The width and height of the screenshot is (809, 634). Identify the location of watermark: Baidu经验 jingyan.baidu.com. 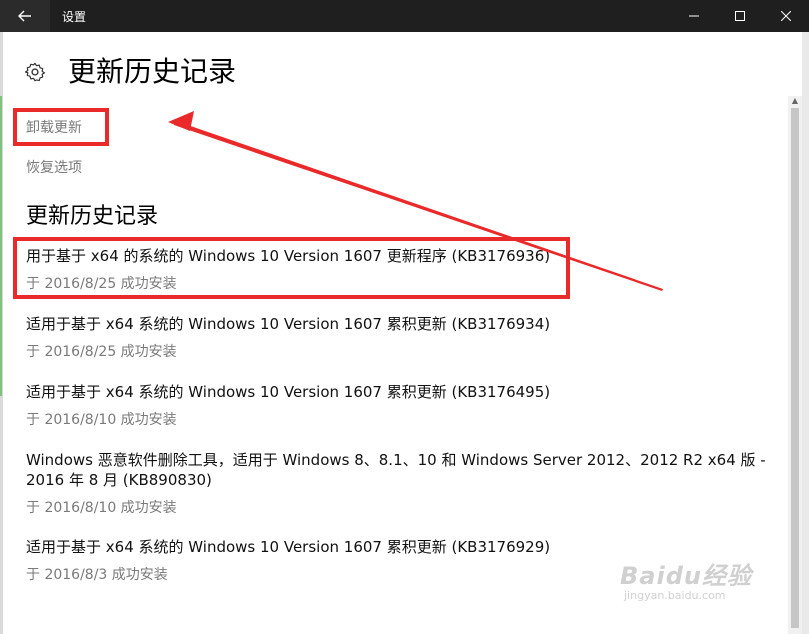
(700, 579).